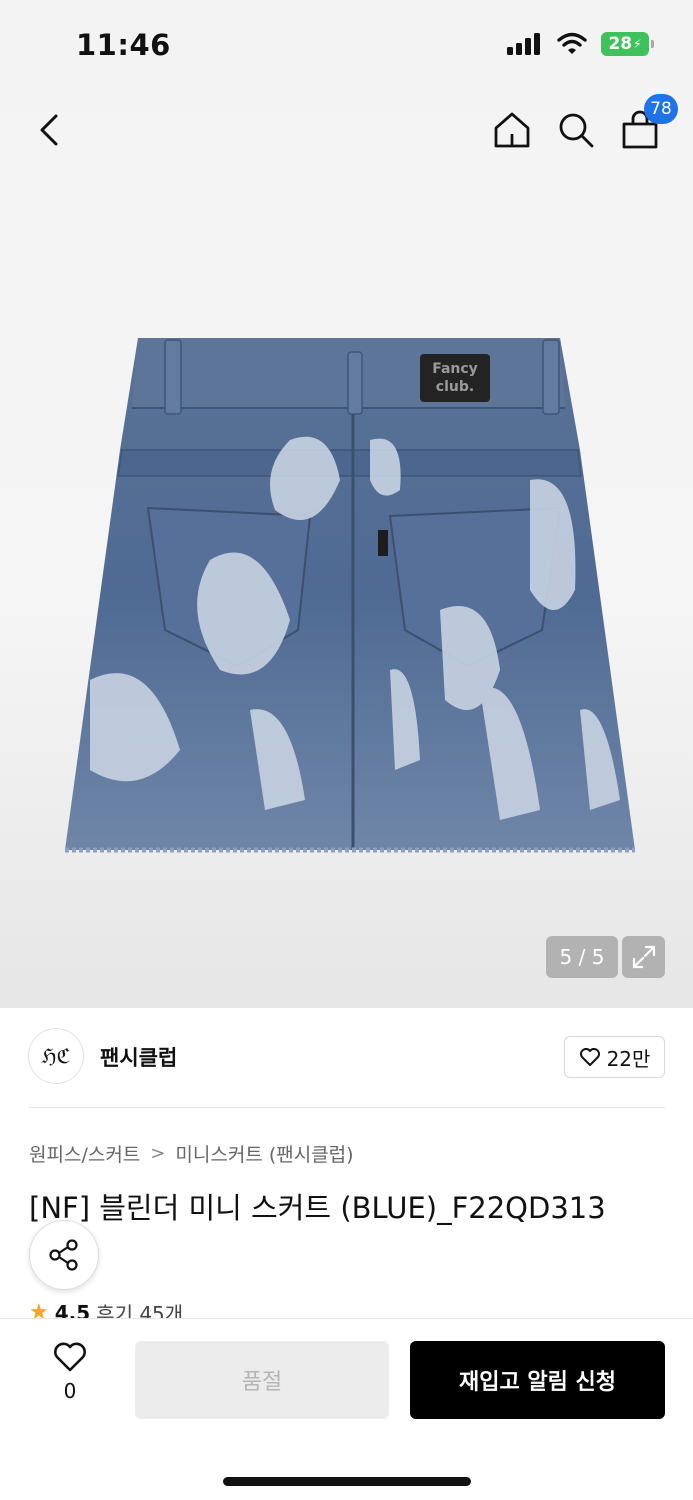 The width and height of the screenshot is (693, 1500). I want to click on brand-row: ℌℭ 팬시클럽 22만, so click(346, 1057).